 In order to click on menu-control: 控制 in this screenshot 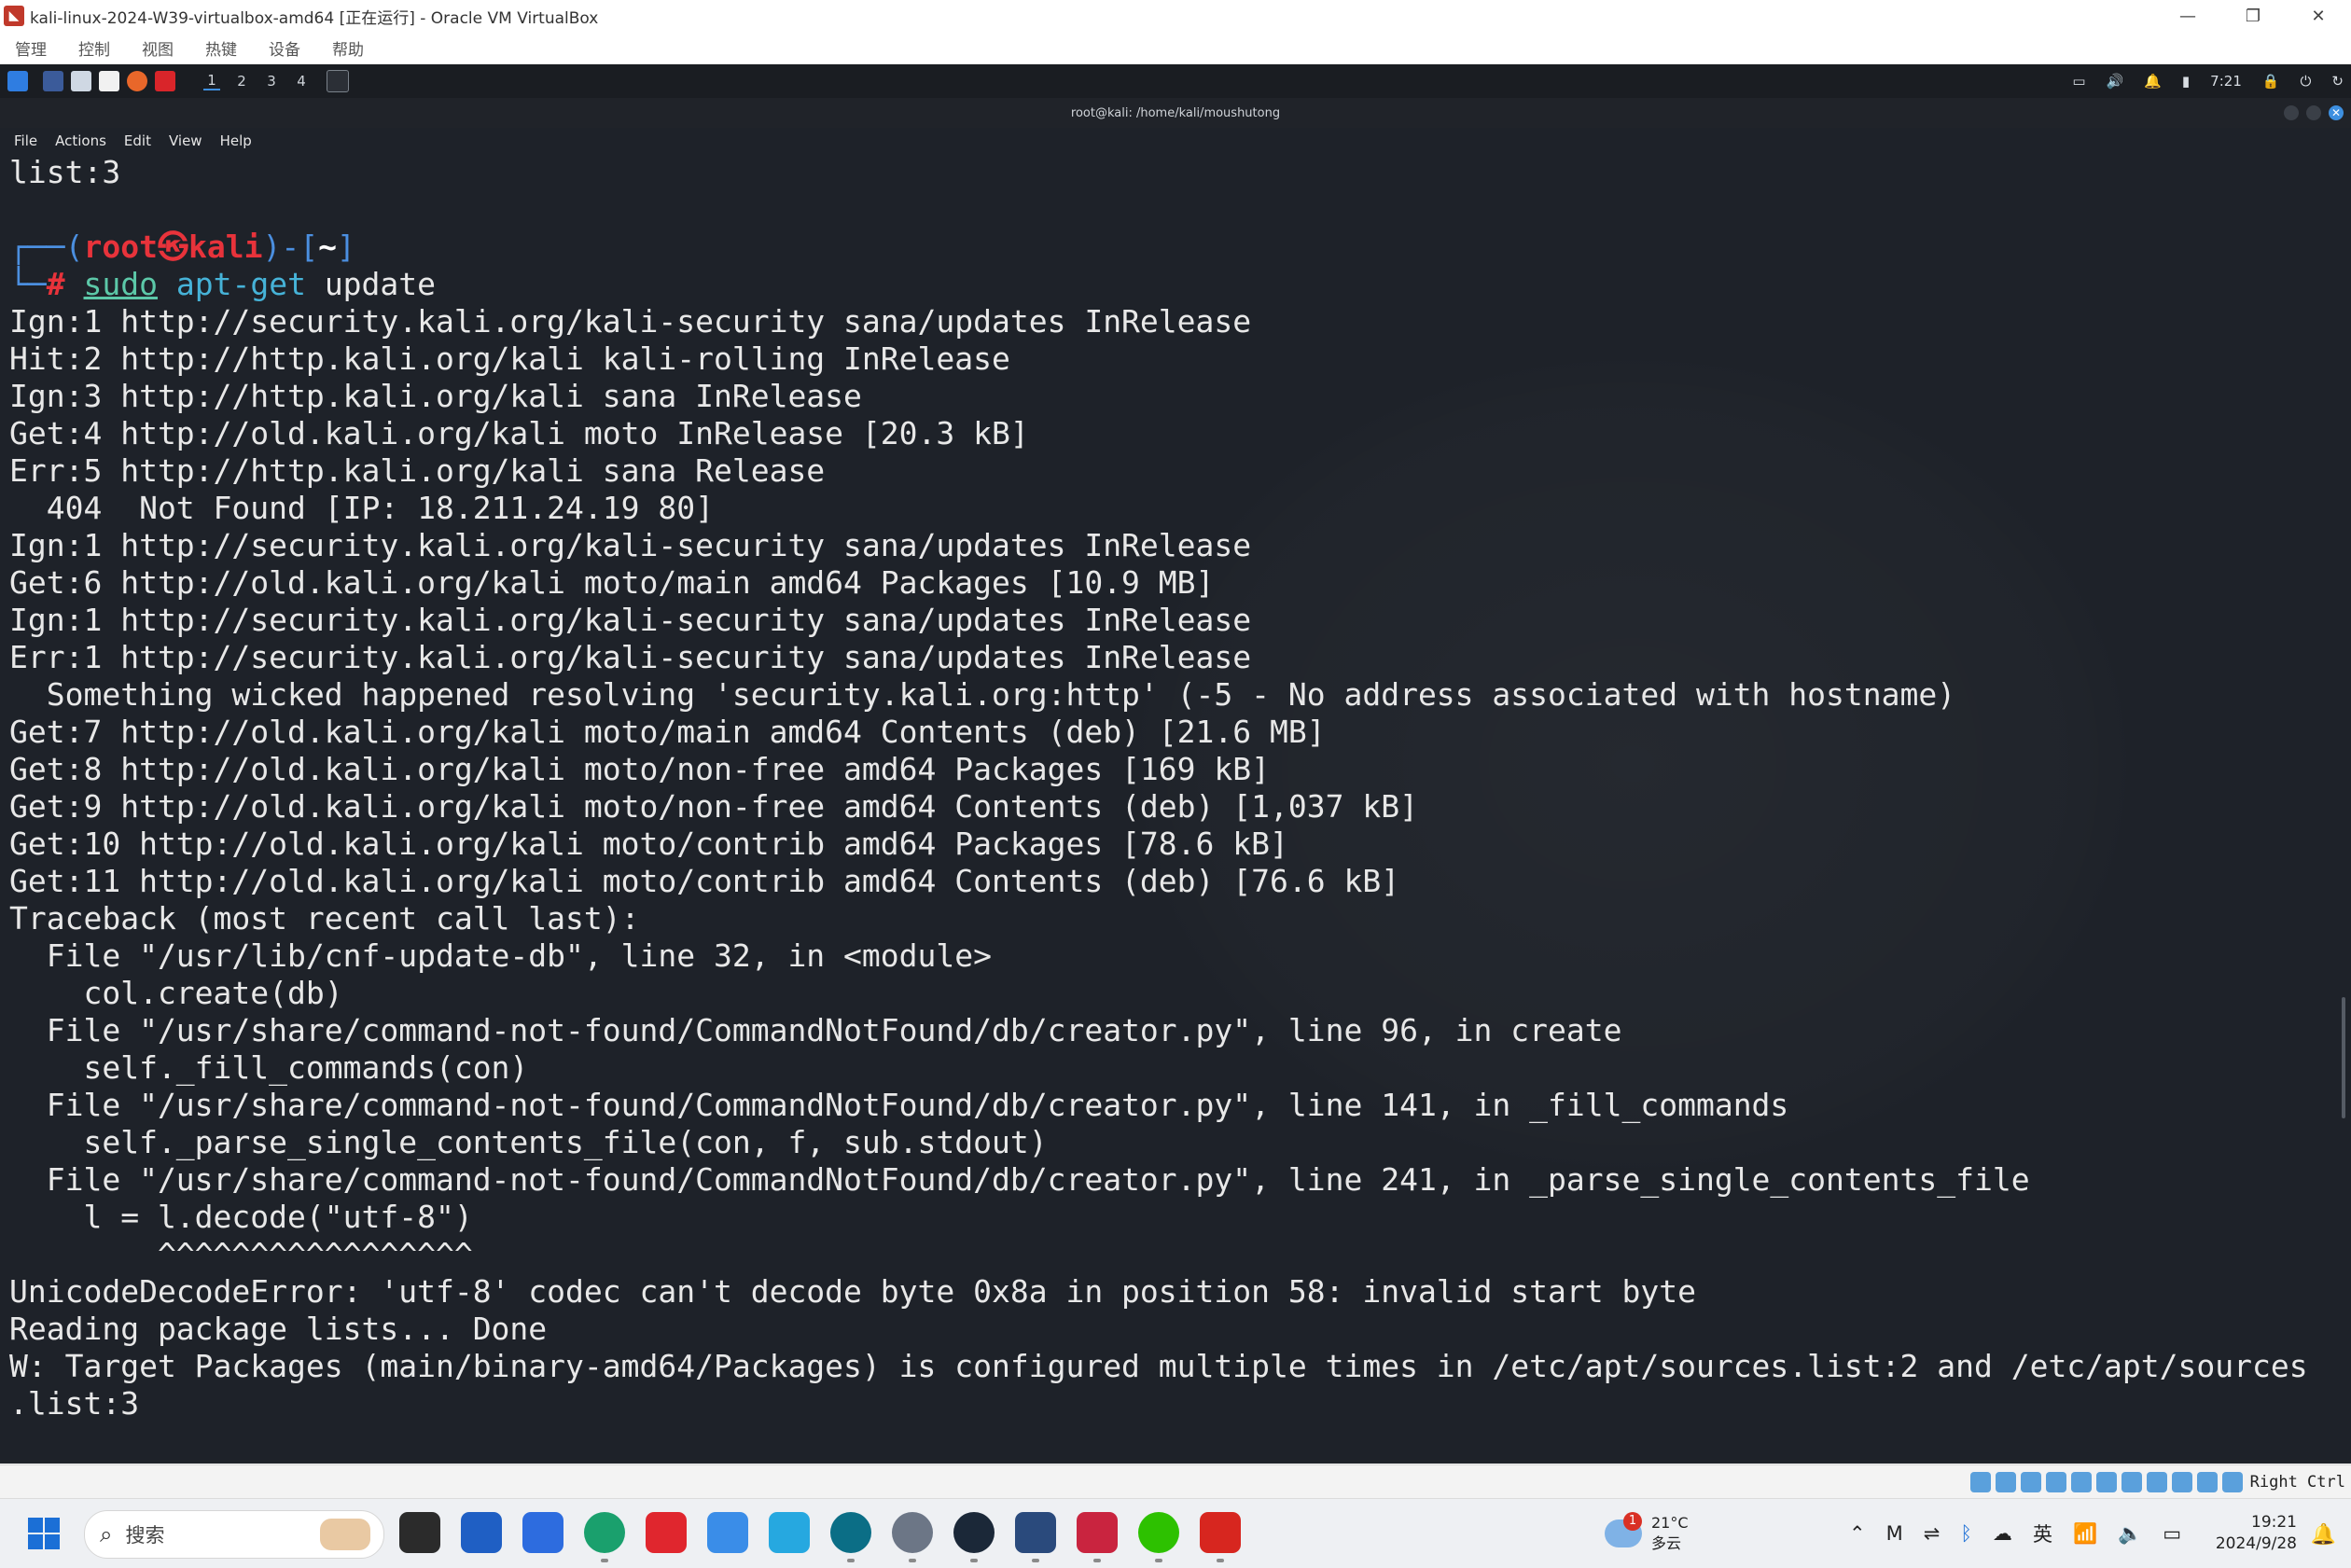, I will do `click(94, 48)`.